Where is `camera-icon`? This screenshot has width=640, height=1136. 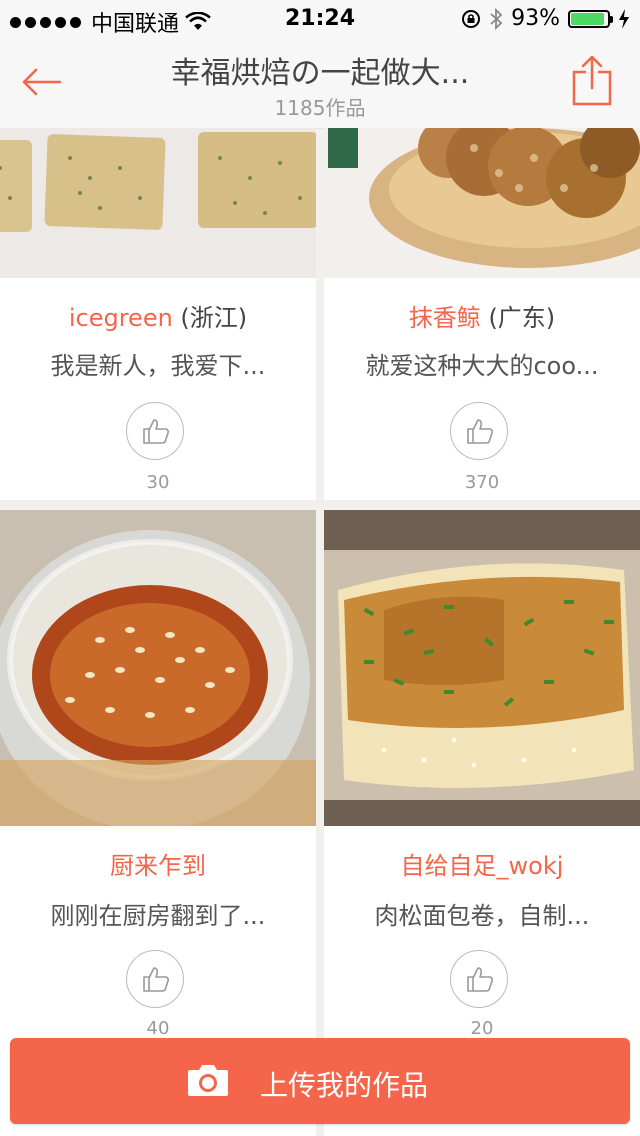 camera-icon is located at coordinates (208, 1080).